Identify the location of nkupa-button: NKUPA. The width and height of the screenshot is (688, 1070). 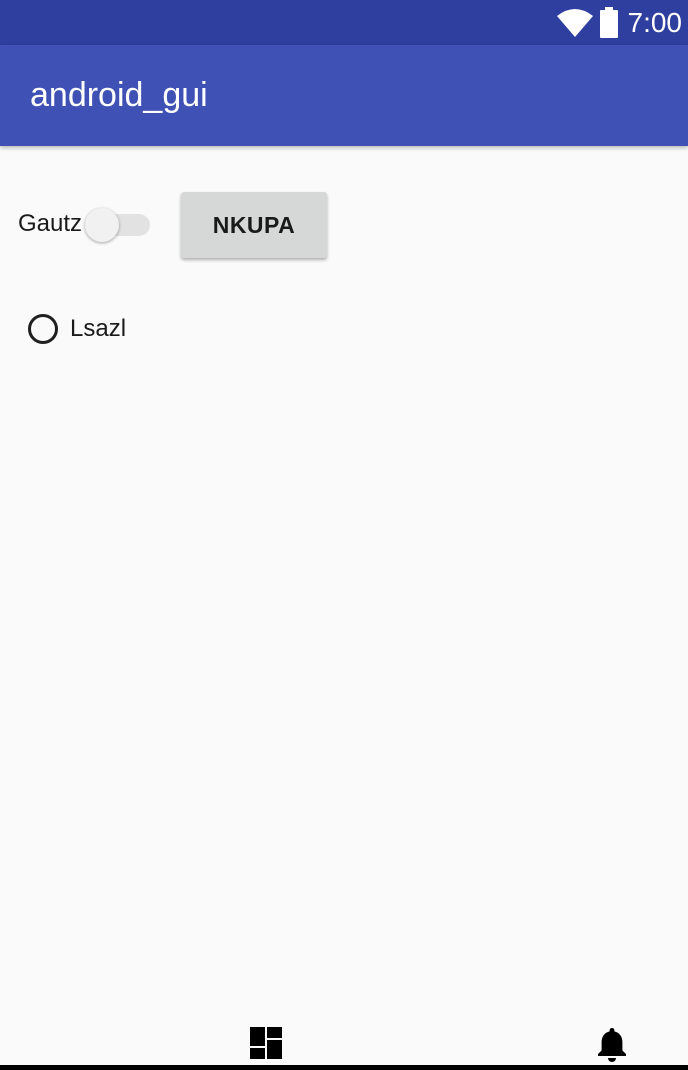
(254, 225).